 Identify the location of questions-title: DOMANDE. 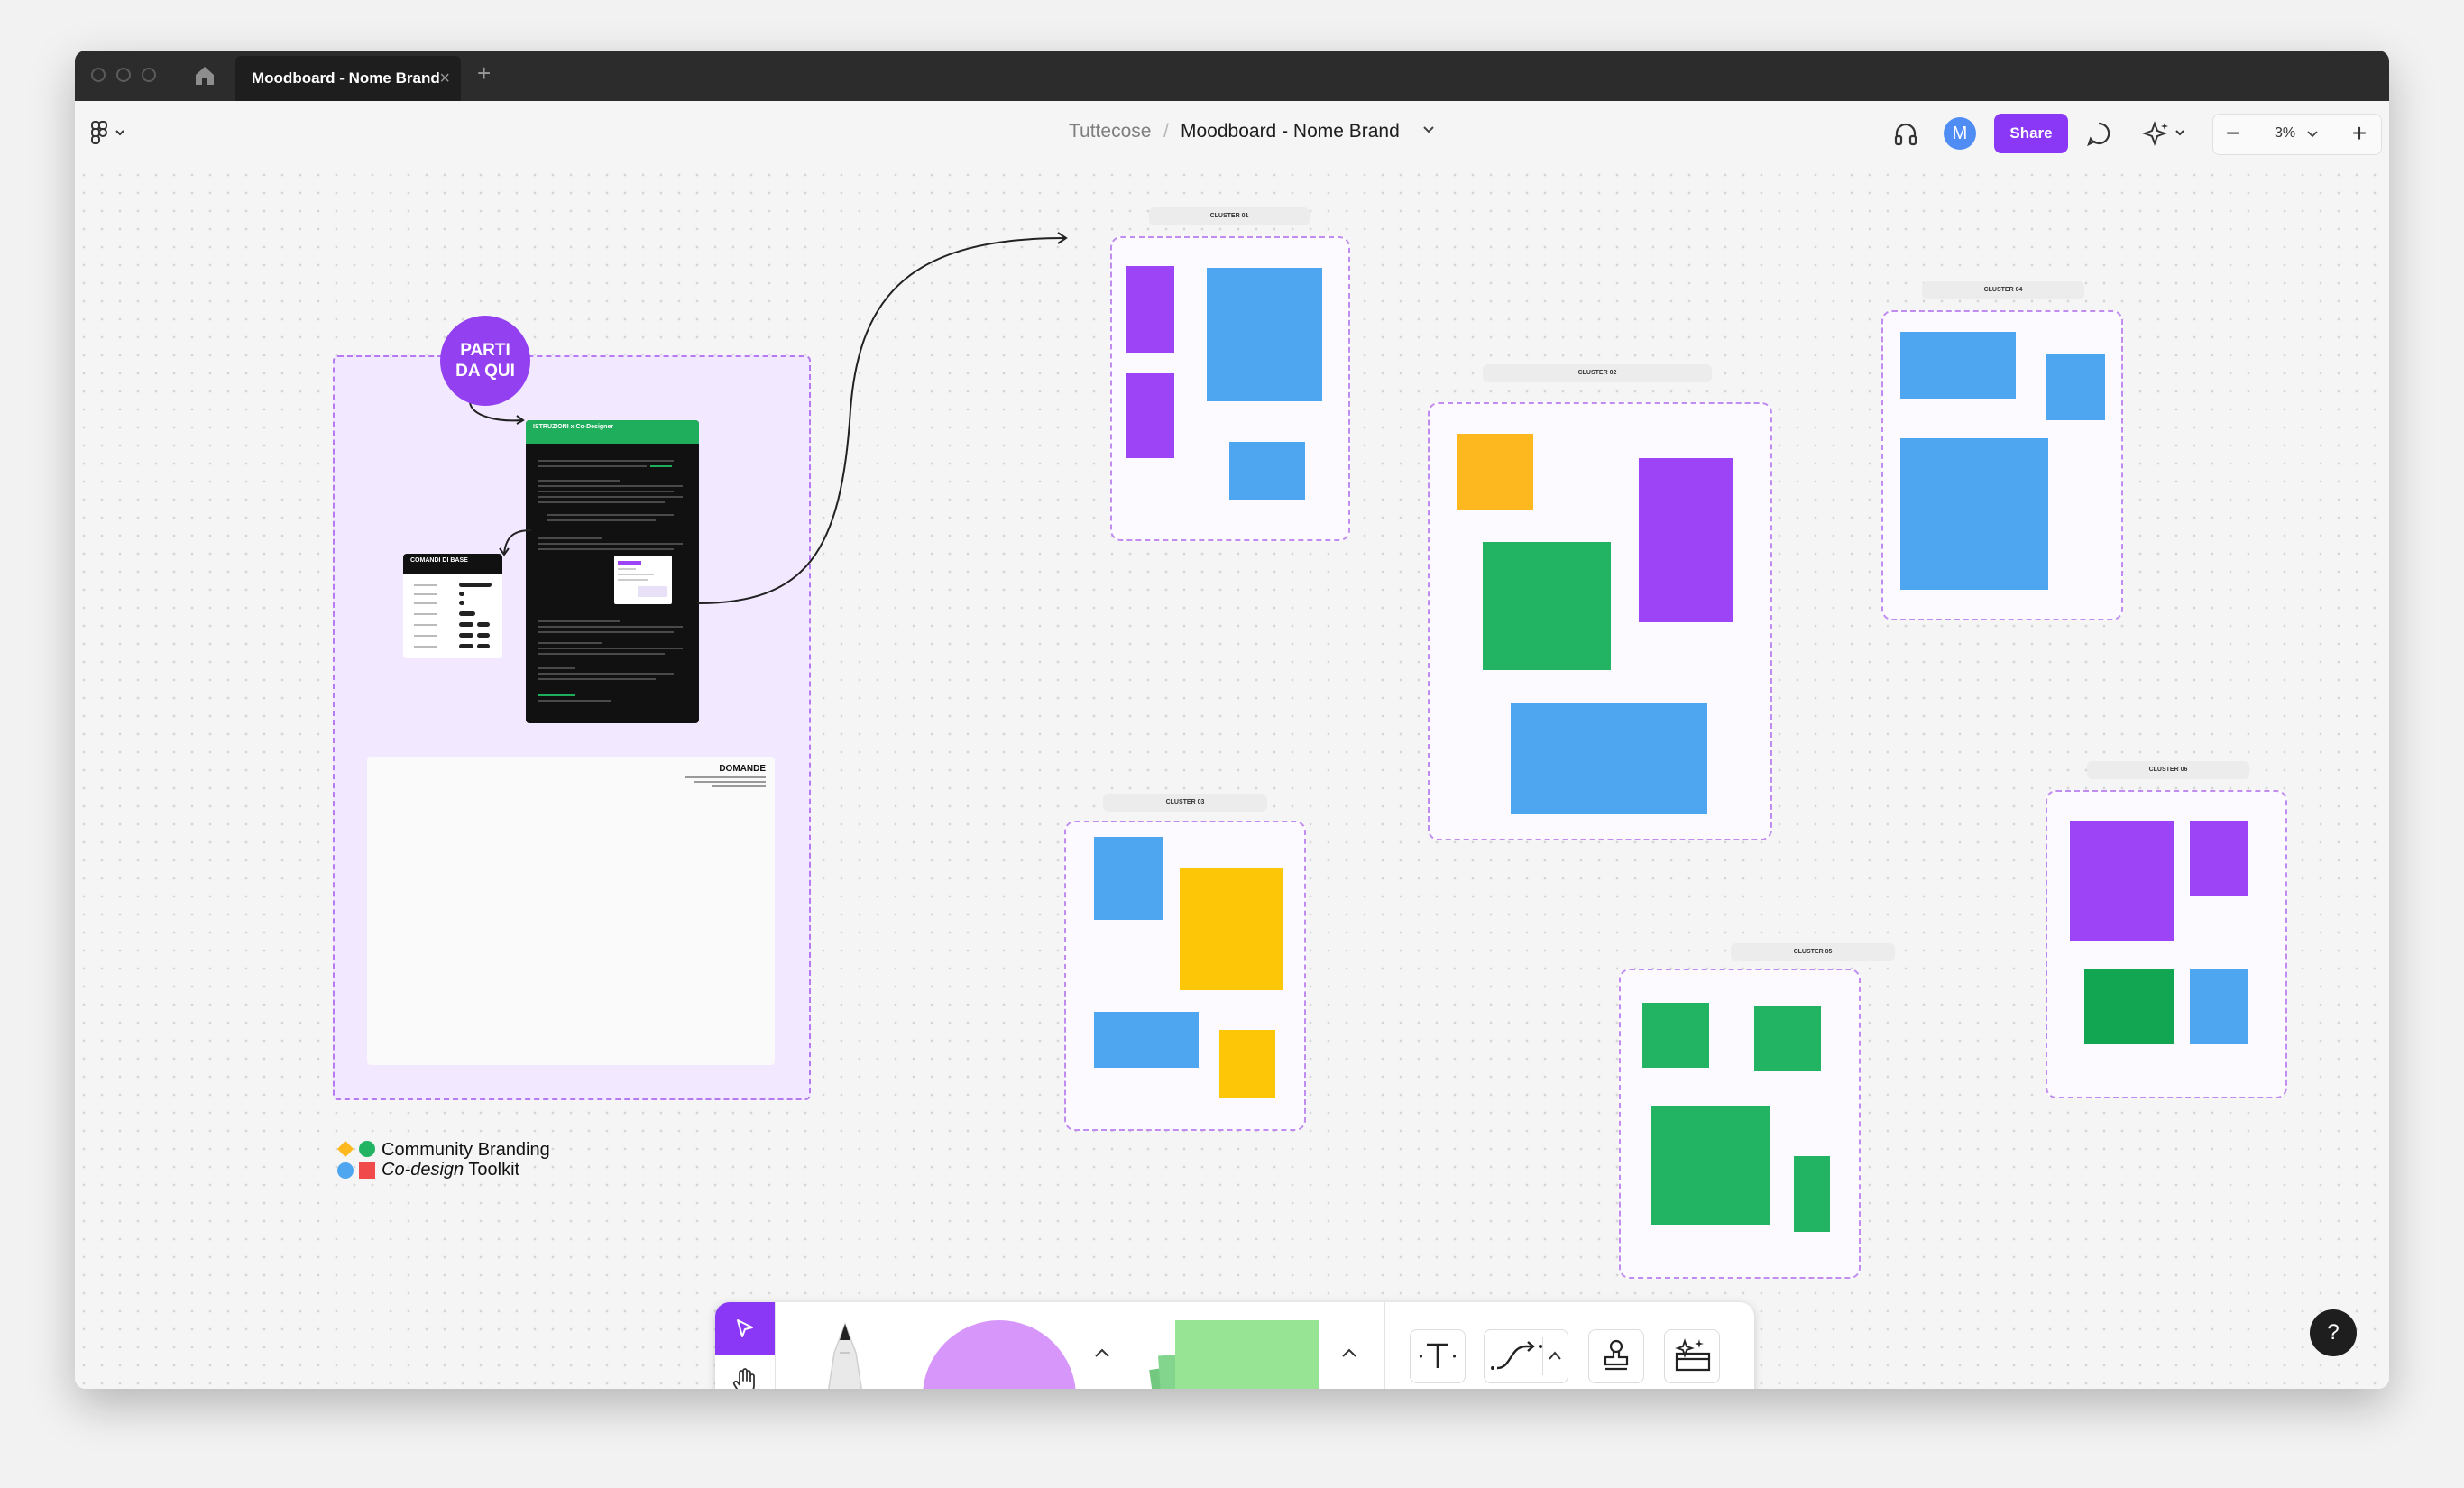
(743, 769).